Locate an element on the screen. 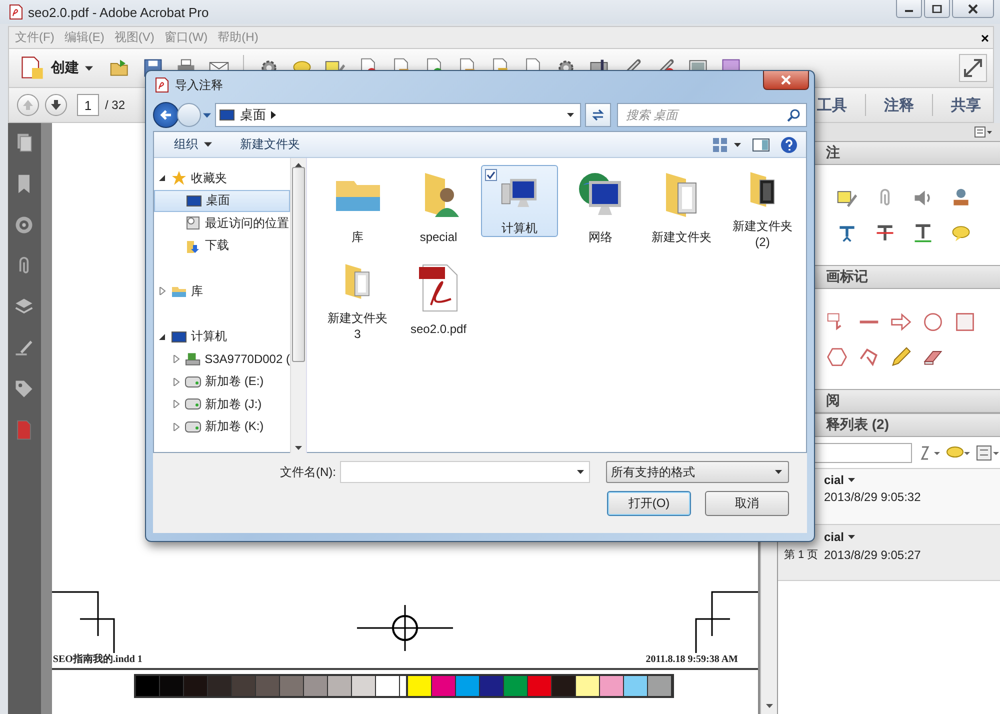  panel-tab: 注释 is located at coordinates (899, 105).